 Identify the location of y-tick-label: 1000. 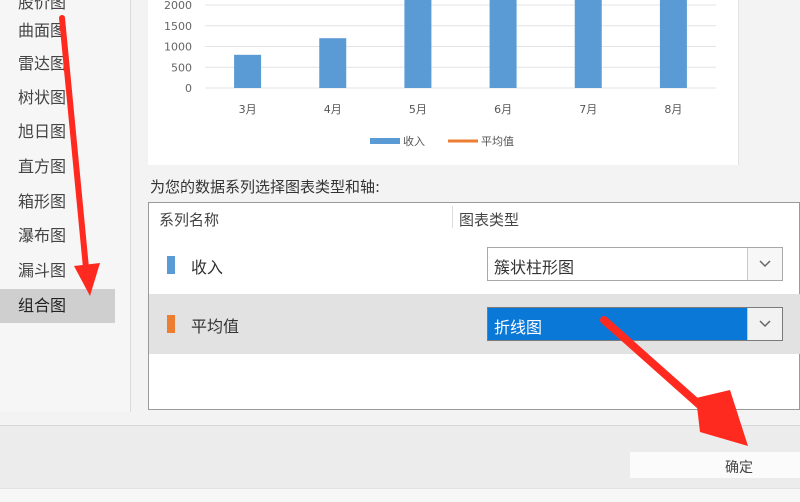
(178, 47).